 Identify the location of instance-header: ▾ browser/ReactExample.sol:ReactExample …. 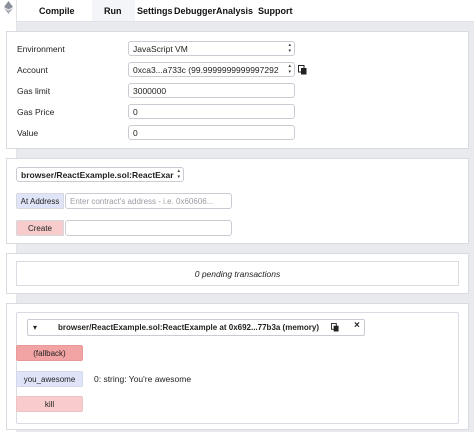
(196, 327).